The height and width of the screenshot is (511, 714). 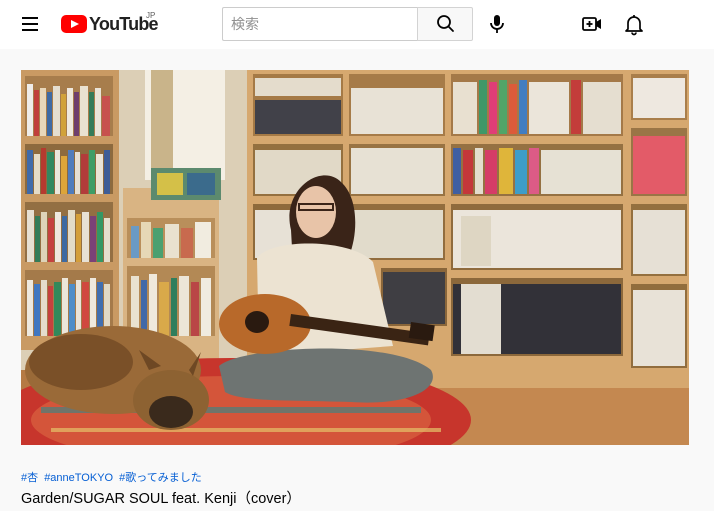 What do you see at coordinates (161, 499) in the screenshot?
I see `video-title: Garden/SUGAR SOUL feat. Kenji（cover）` at bounding box center [161, 499].